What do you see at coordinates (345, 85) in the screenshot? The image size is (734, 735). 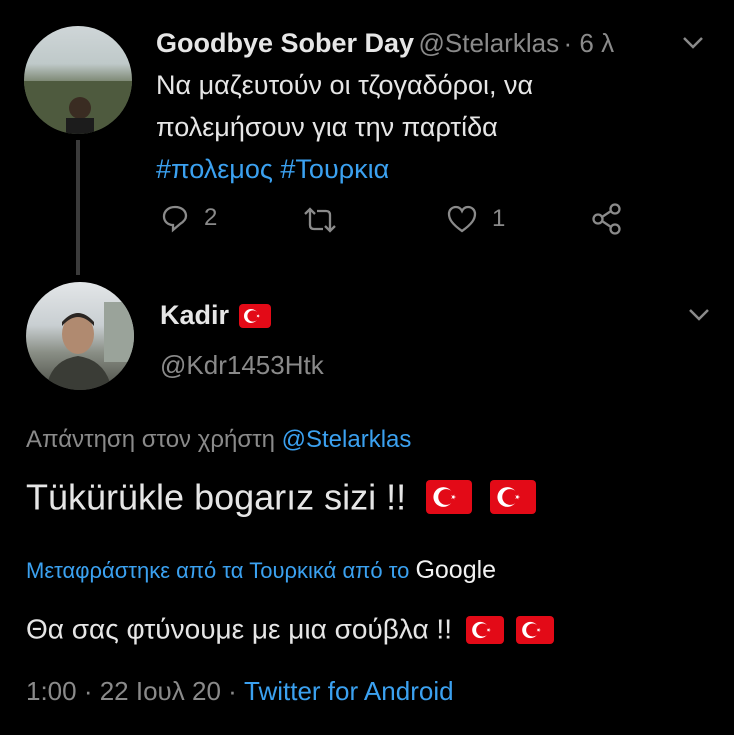 I see `tweet1-text-line1: Να μαζευτούν οι τζογαδόροι, να` at bounding box center [345, 85].